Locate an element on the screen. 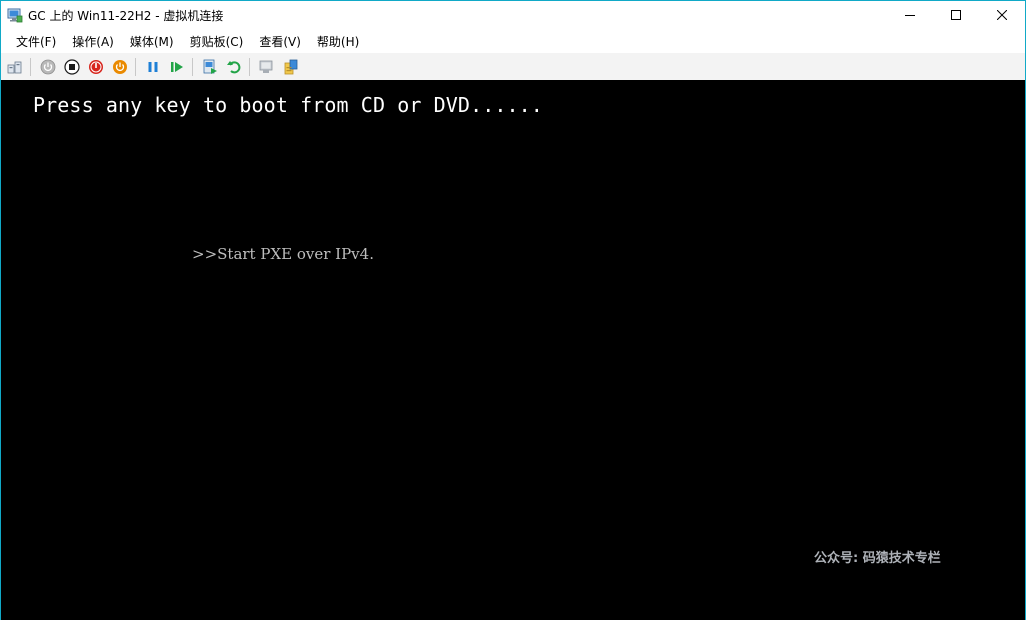 The image size is (1026, 620). close-button is located at coordinates (1002, 15).